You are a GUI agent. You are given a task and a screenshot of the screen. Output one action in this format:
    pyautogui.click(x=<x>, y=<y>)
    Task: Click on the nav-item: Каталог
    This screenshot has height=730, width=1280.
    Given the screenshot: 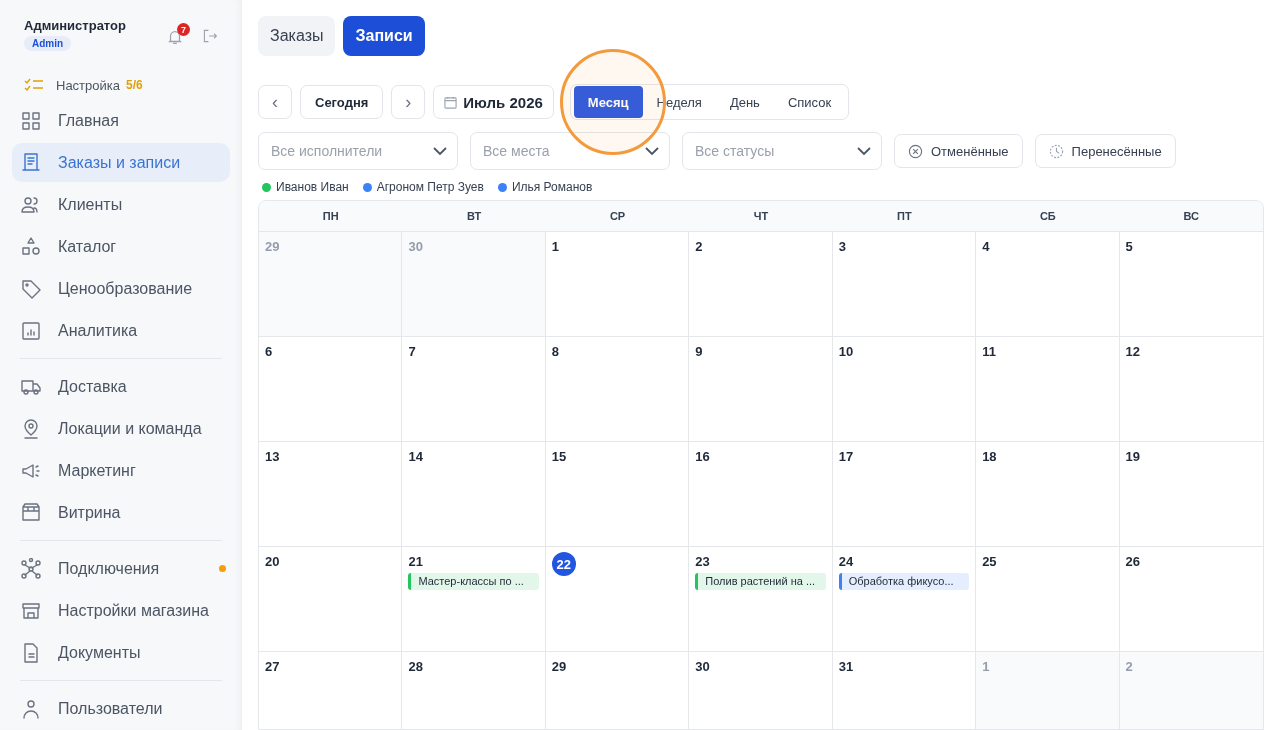 What is the action you would take?
    pyautogui.click(x=121, y=246)
    